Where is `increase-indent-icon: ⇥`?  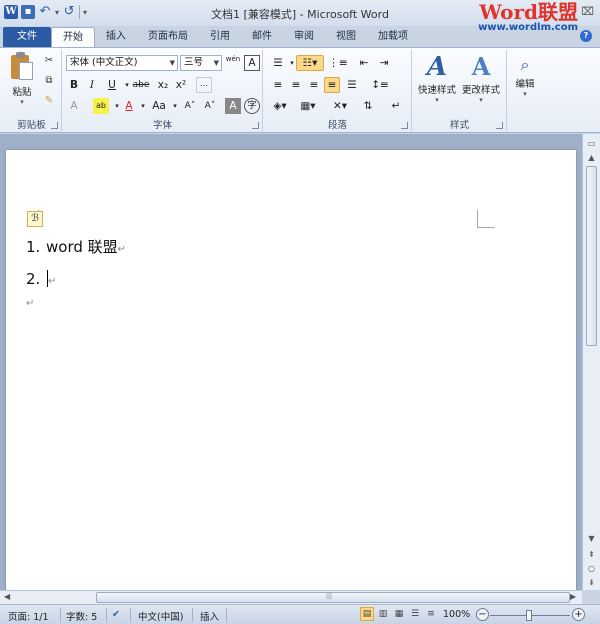
increase-indent-icon: ⇥ is located at coordinates (384, 63).